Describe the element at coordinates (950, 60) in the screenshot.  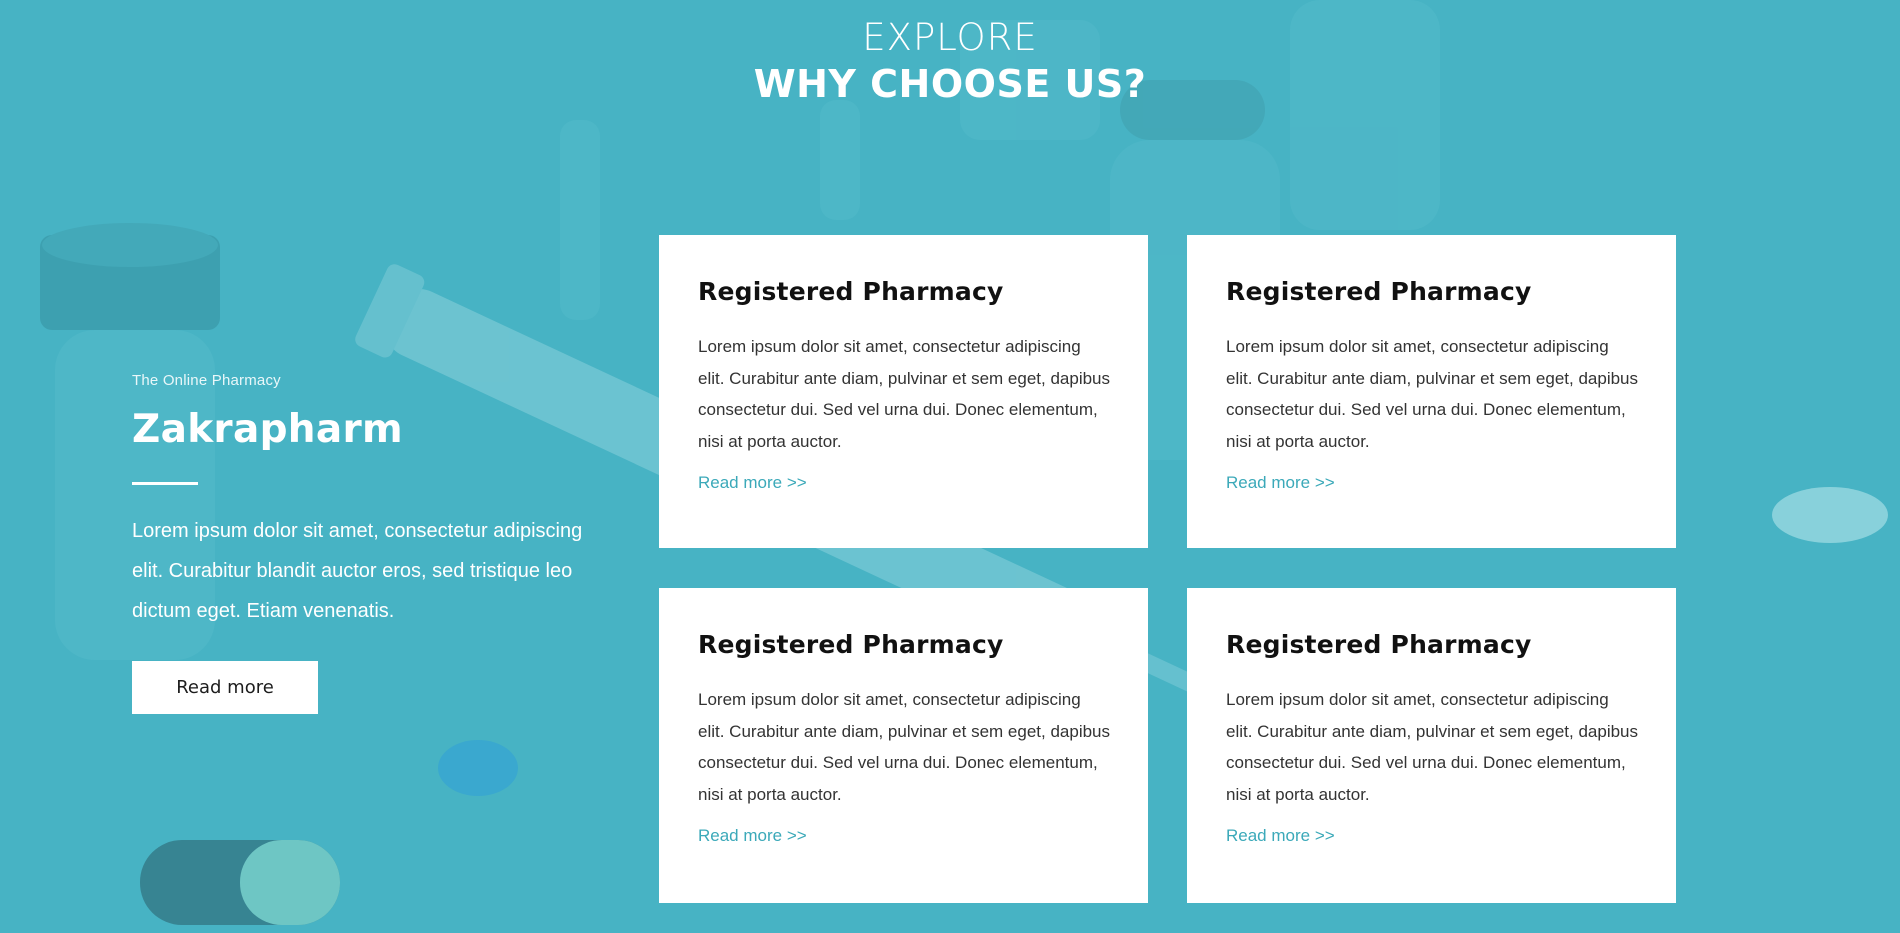
I see `section-heading: EXPLORE WHY CHOOSE US?` at that location.